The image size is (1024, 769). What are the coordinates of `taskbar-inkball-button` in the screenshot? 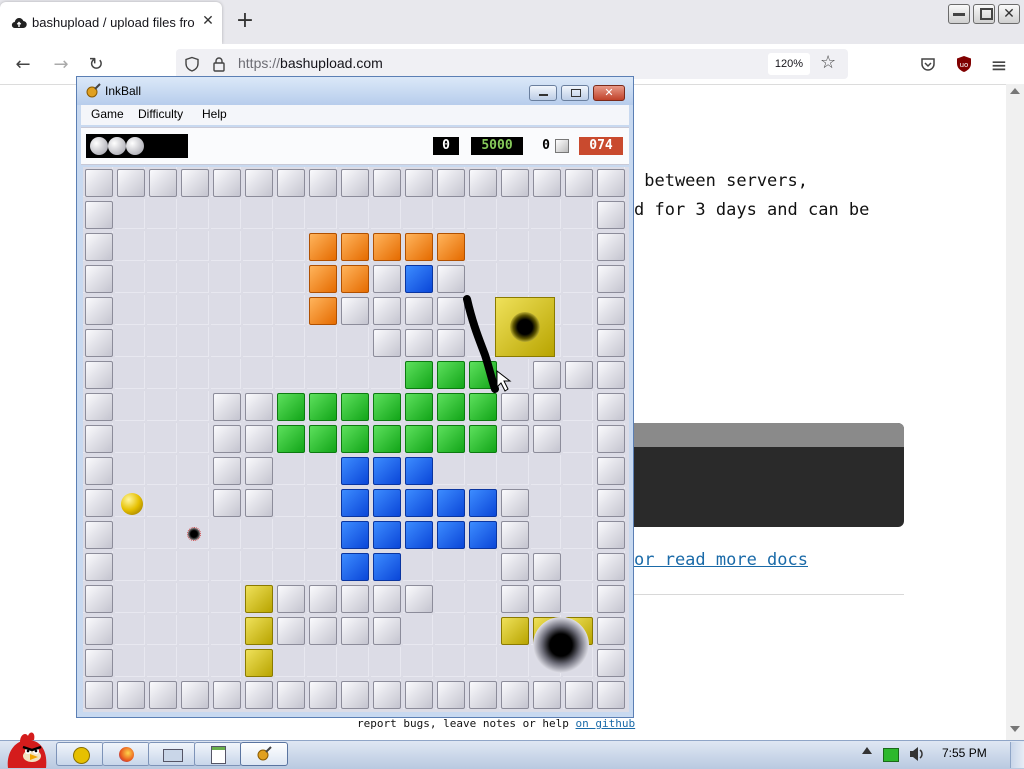 It's located at (264, 754).